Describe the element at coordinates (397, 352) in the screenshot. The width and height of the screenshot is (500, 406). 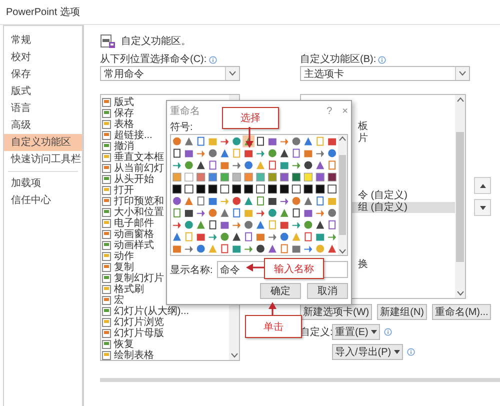
I see `caret-icon` at that location.